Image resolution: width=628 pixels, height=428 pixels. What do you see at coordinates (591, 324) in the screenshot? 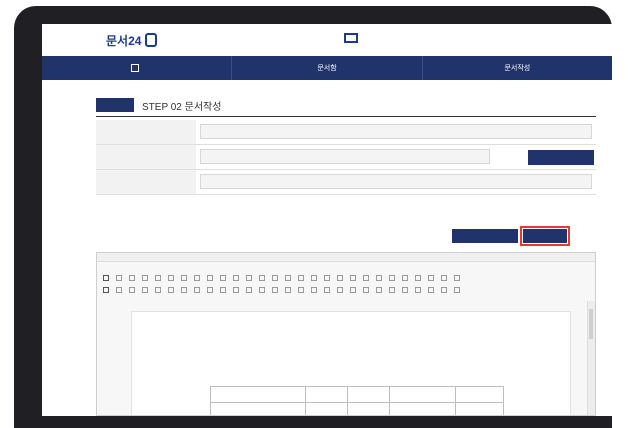
I see `scroll-thumb` at bounding box center [591, 324].